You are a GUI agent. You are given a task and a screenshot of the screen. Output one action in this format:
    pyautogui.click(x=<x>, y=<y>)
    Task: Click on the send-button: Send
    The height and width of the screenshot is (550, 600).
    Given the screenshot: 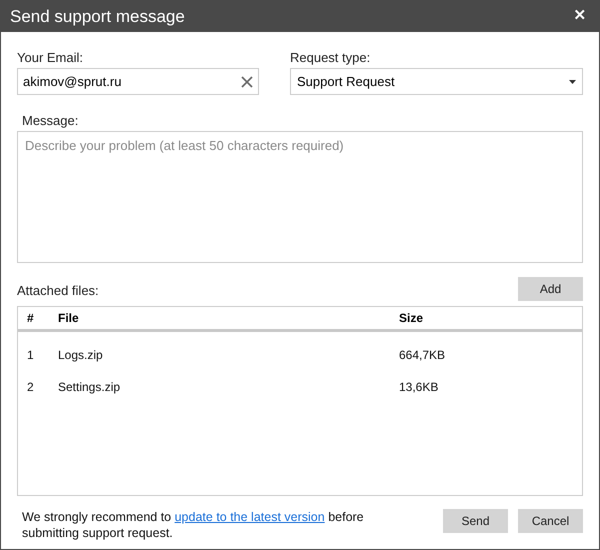 What is the action you would take?
    pyautogui.click(x=475, y=521)
    